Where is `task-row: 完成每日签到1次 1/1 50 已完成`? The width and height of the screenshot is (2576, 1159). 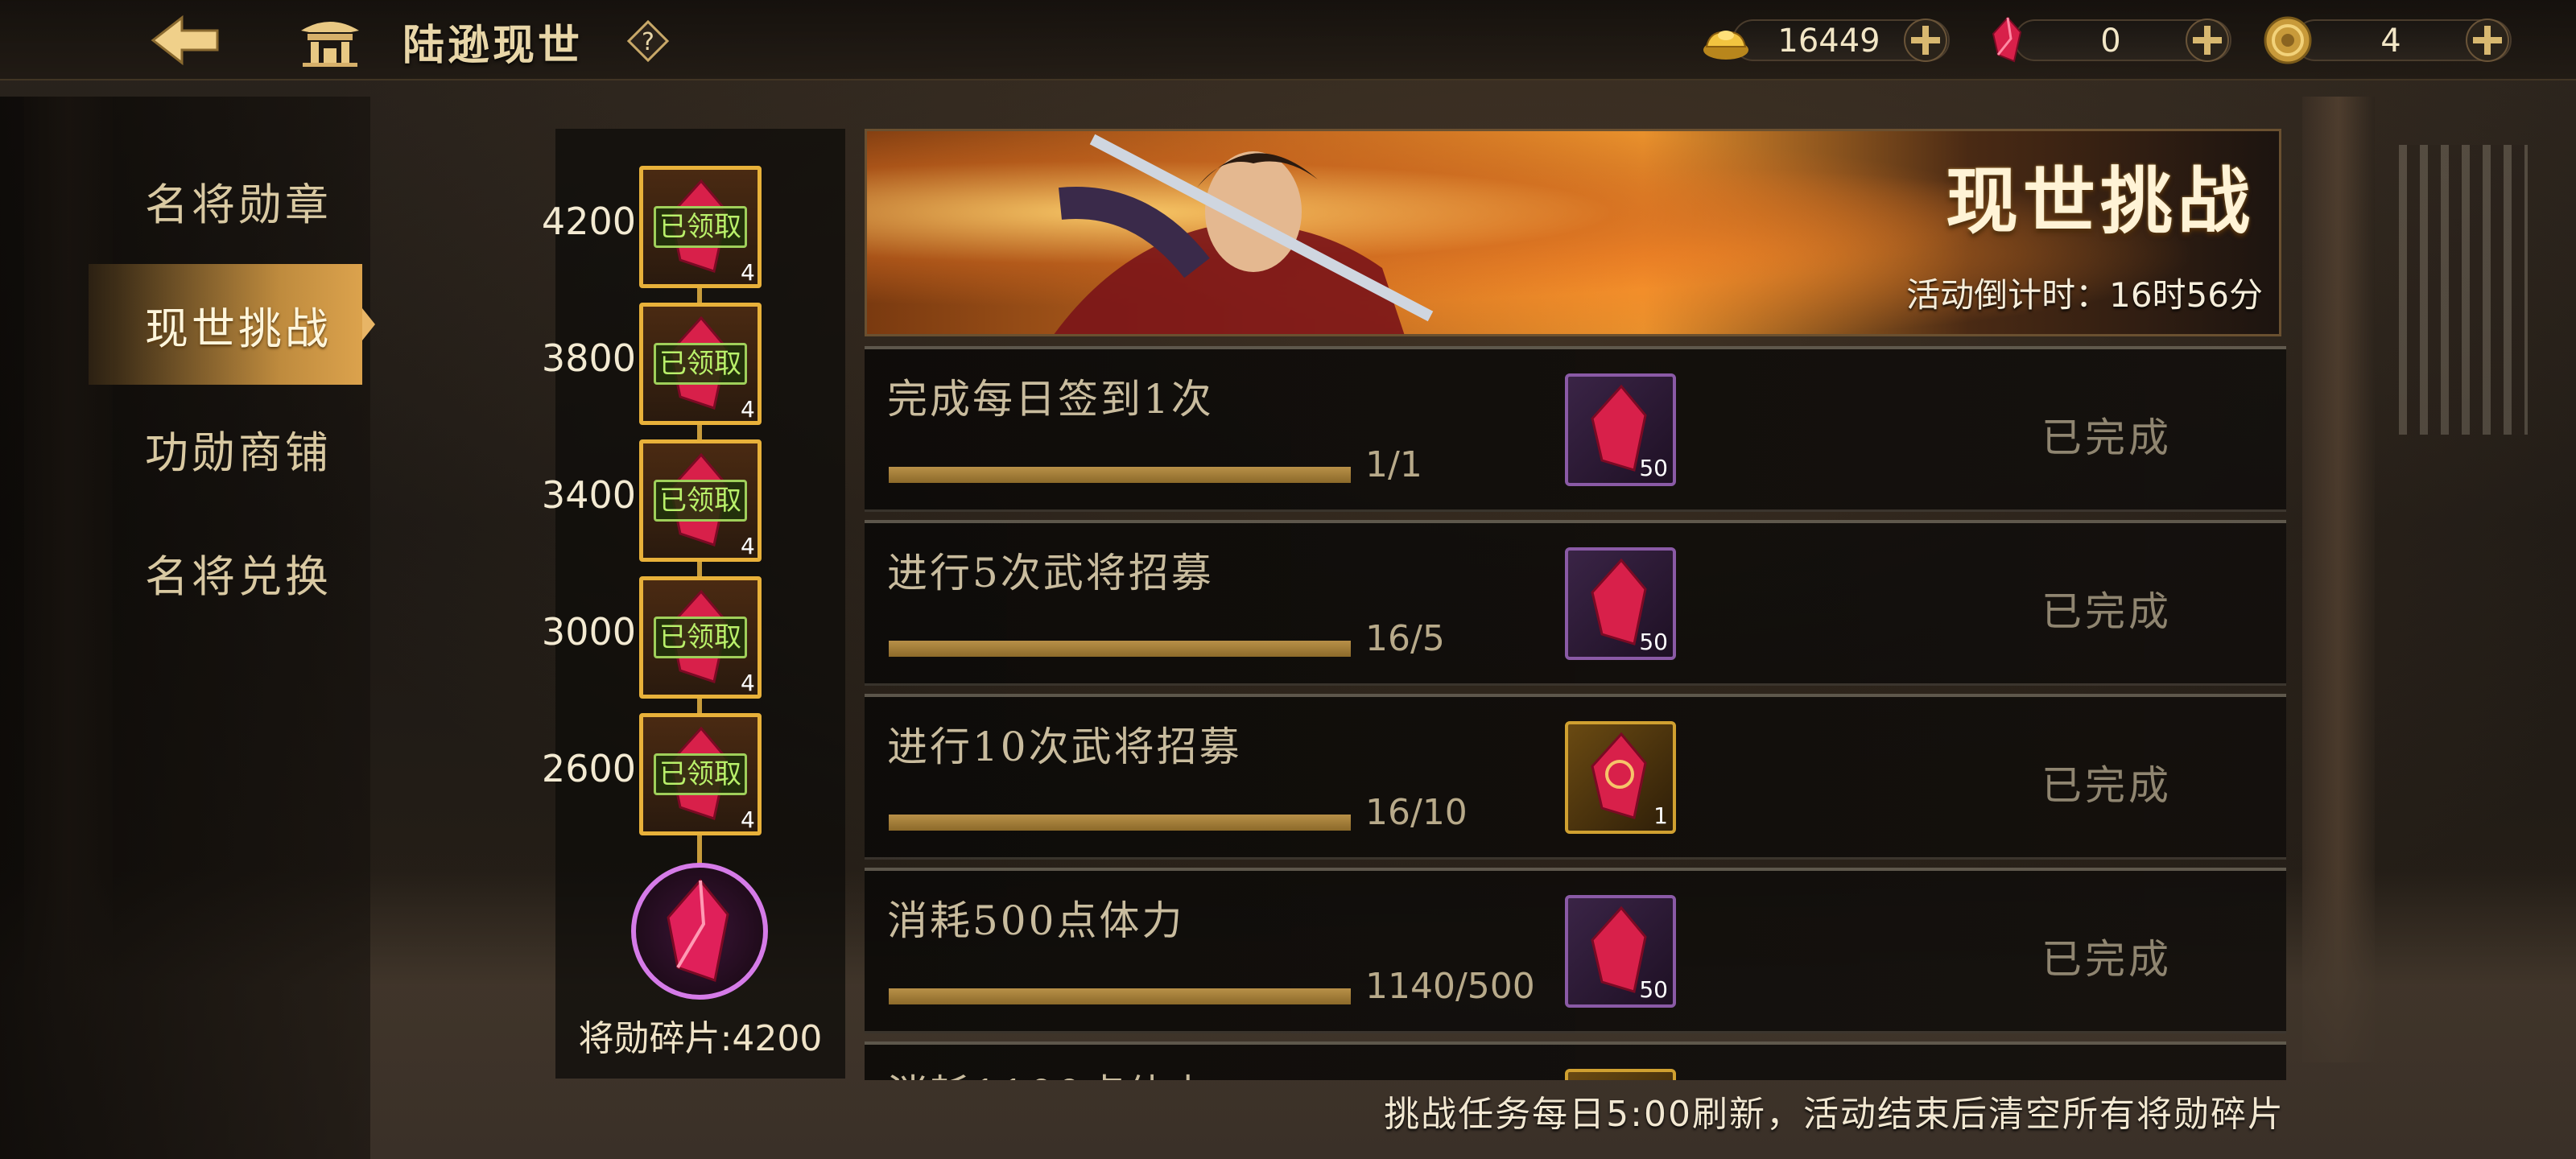 task-row: 完成每日签到1次 1/1 50 已完成 is located at coordinates (1575, 429).